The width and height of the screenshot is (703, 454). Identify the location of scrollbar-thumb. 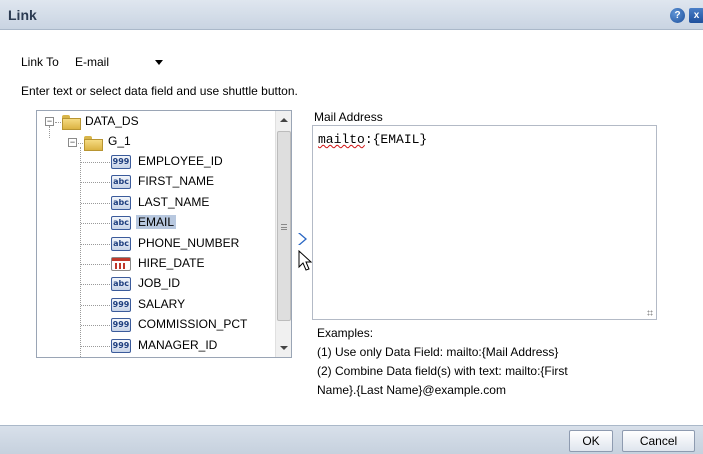
(284, 226).